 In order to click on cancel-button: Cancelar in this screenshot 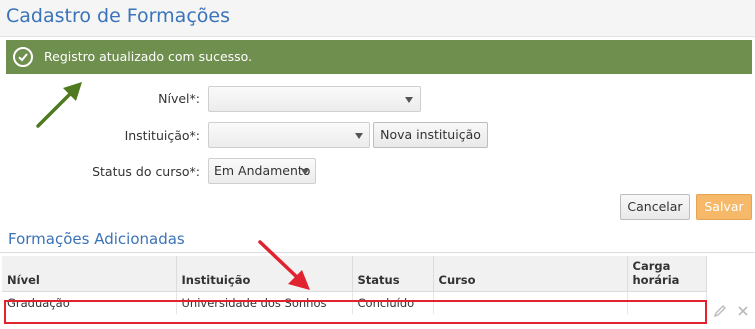, I will do `click(655, 207)`.